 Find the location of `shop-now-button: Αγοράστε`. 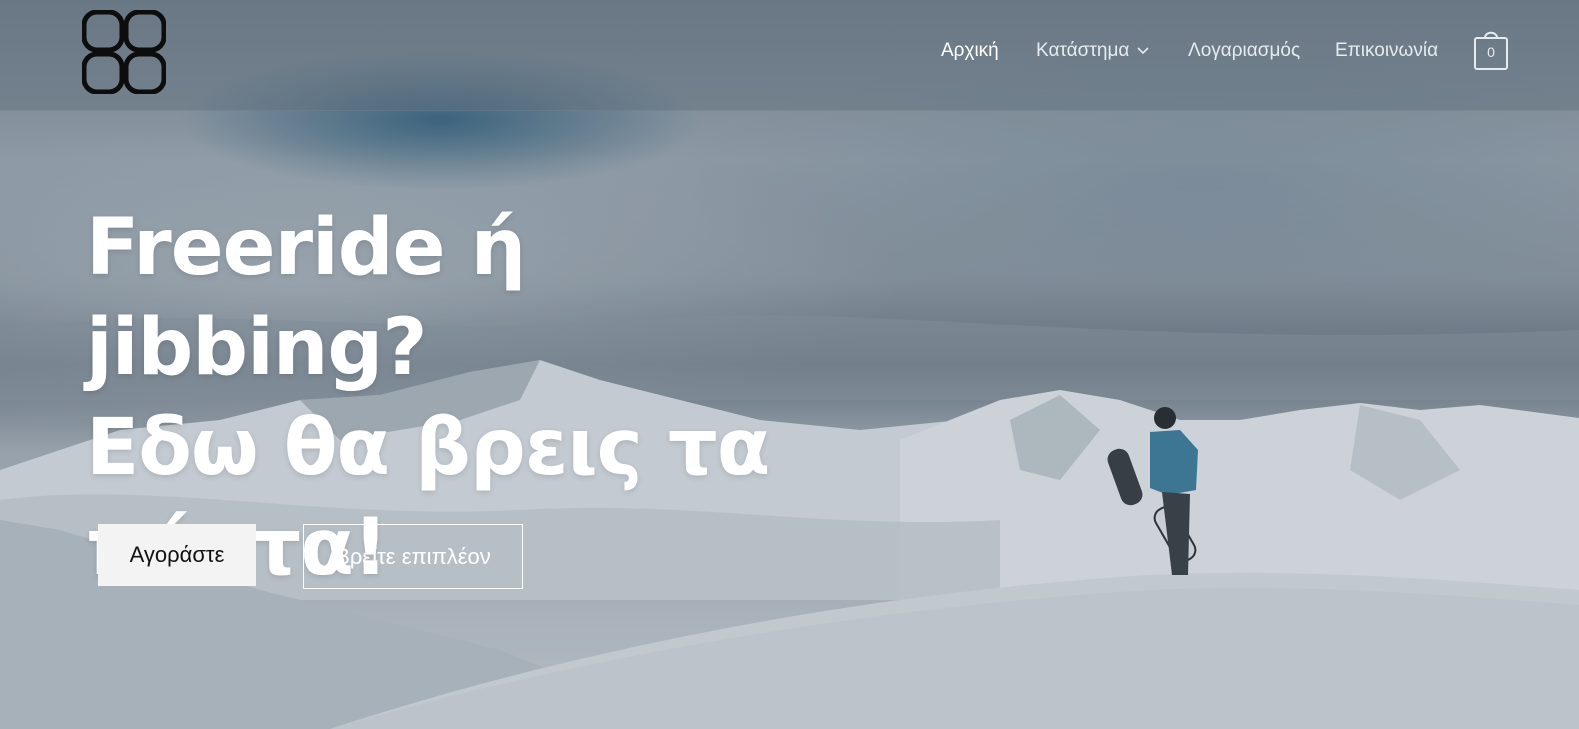

shop-now-button: Αγοράστε is located at coordinates (177, 555).